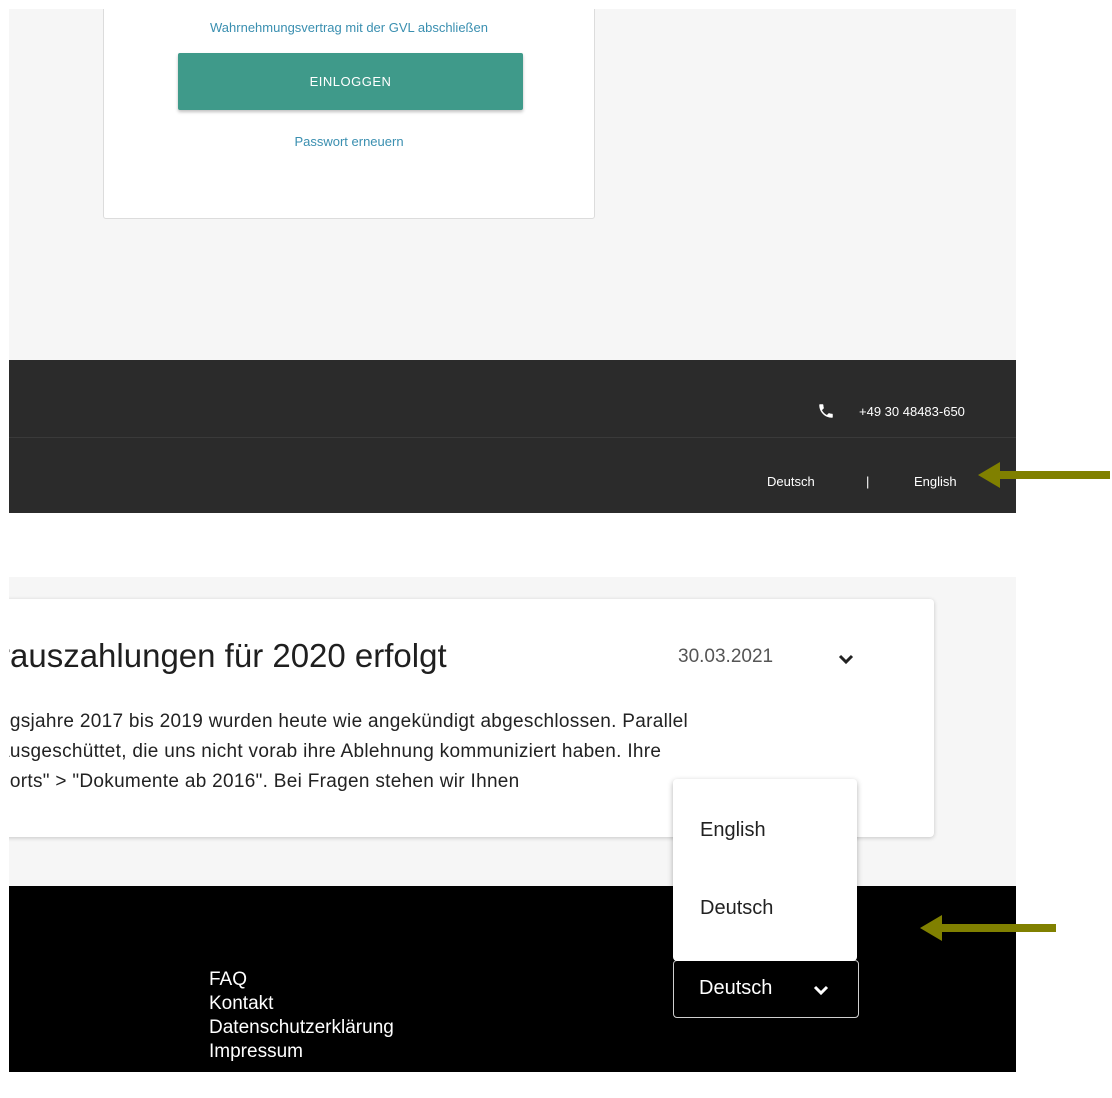 Image resolution: width=1112 pixels, height=1098 pixels. What do you see at coordinates (228, 655) in the screenshot?
I see `news-title: rauszahlungen für 2020 erfolgt` at bounding box center [228, 655].